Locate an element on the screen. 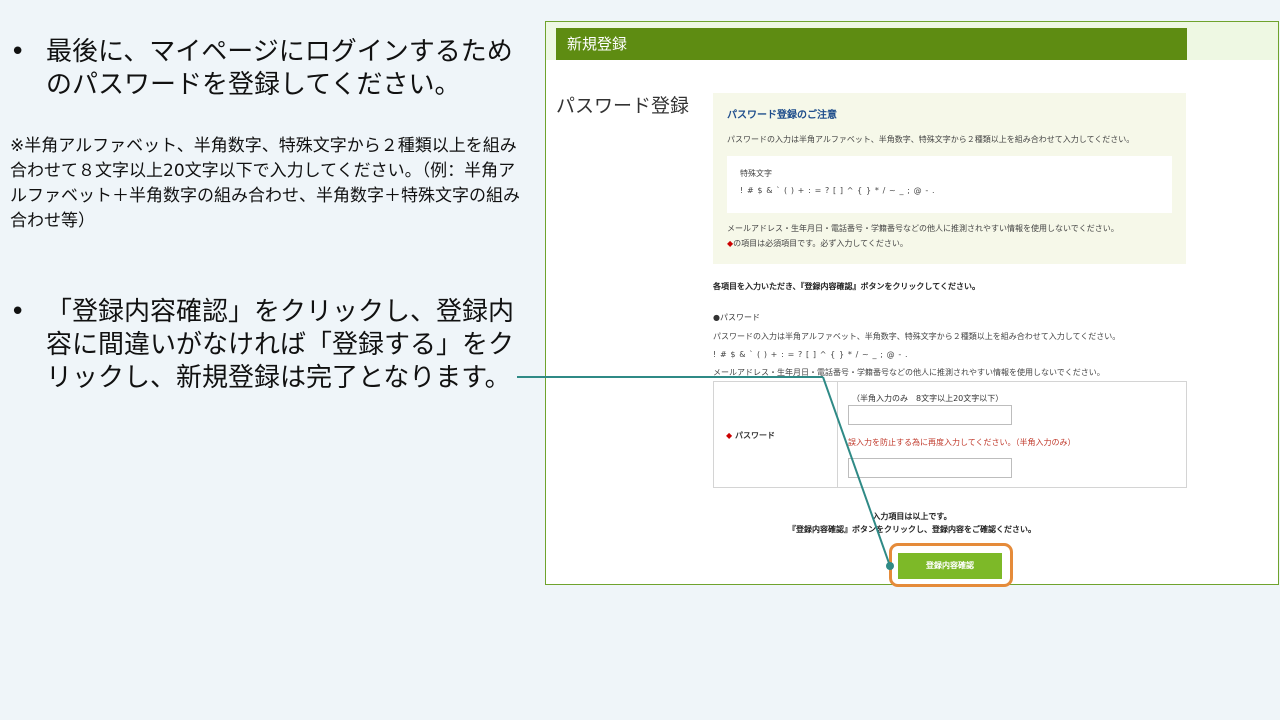  connector-endpoint-dot is located at coordinates (890, 566).